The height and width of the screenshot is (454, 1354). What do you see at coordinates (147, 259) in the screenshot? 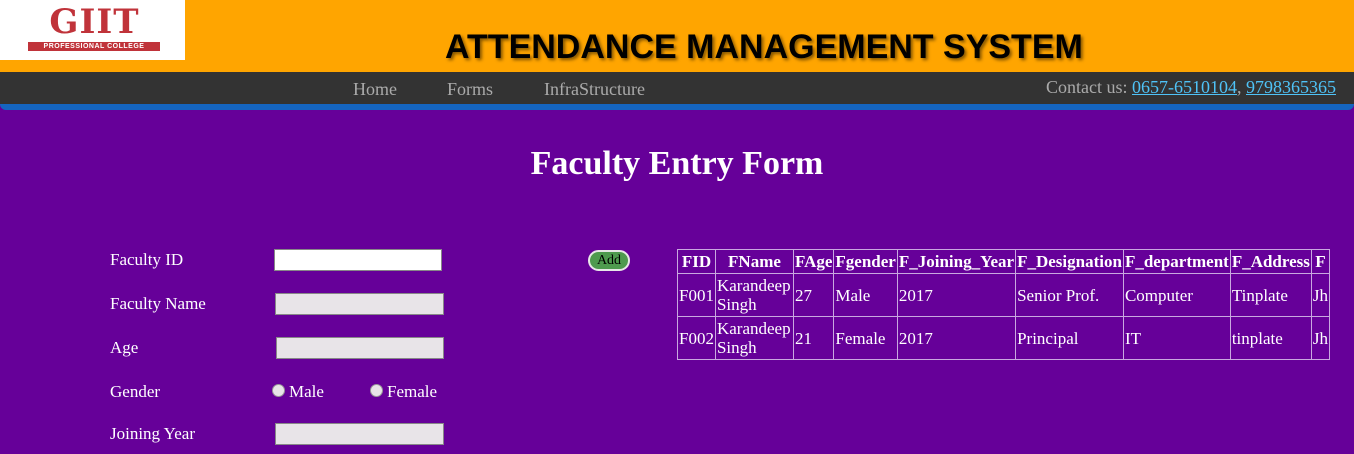
I see `faculty-id-label: Faculty ID` at bounding box center [147, 259].